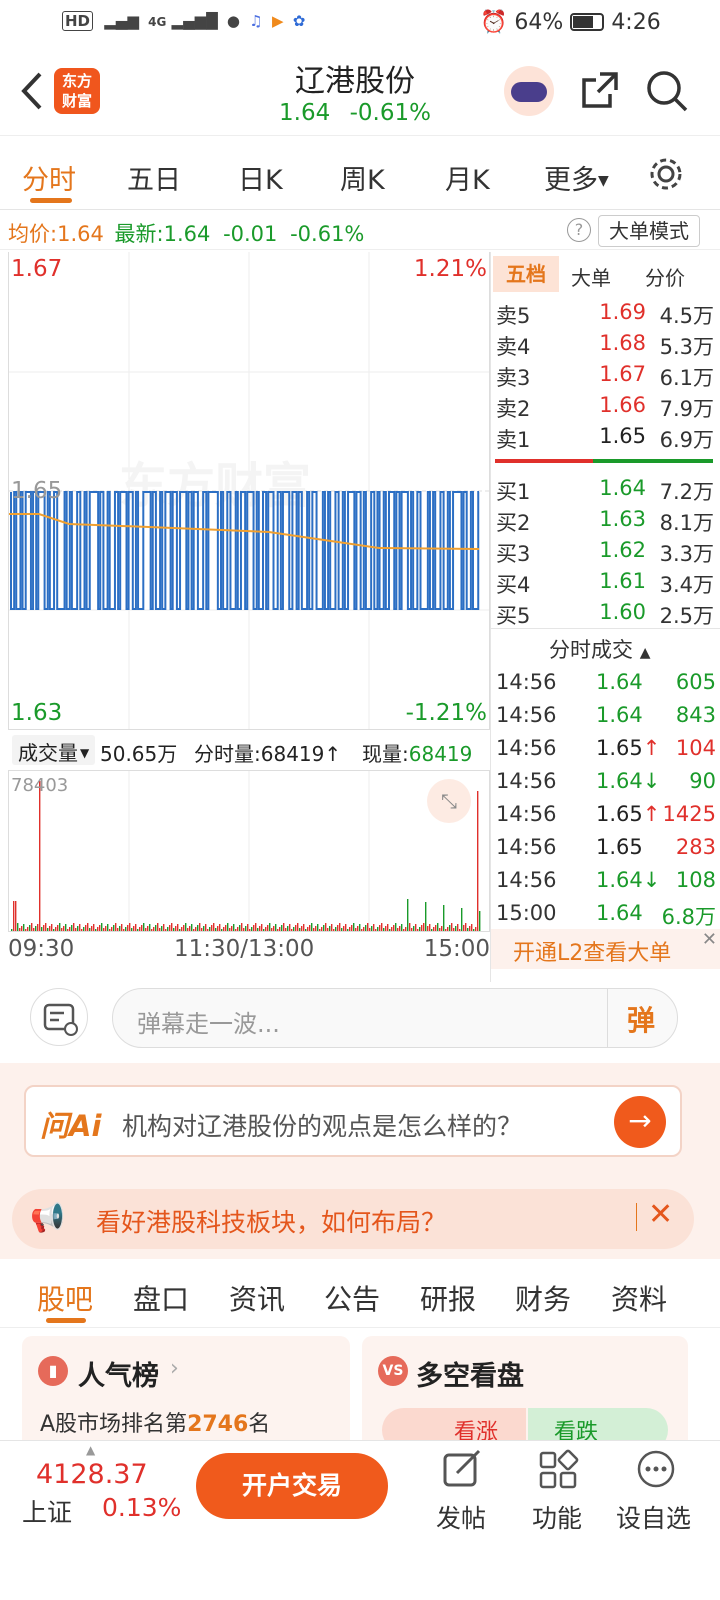  Describe the element at coordinates (686, 347) in the screenshot. I see `ask-level-volume: 5.3万` at that location.